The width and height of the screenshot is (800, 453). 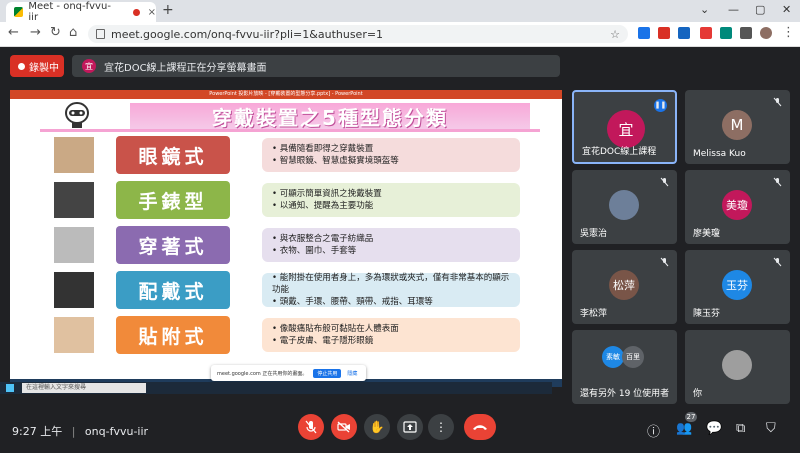 I want to click on raise-hand-button: ✋, so click(x=377, y=427).